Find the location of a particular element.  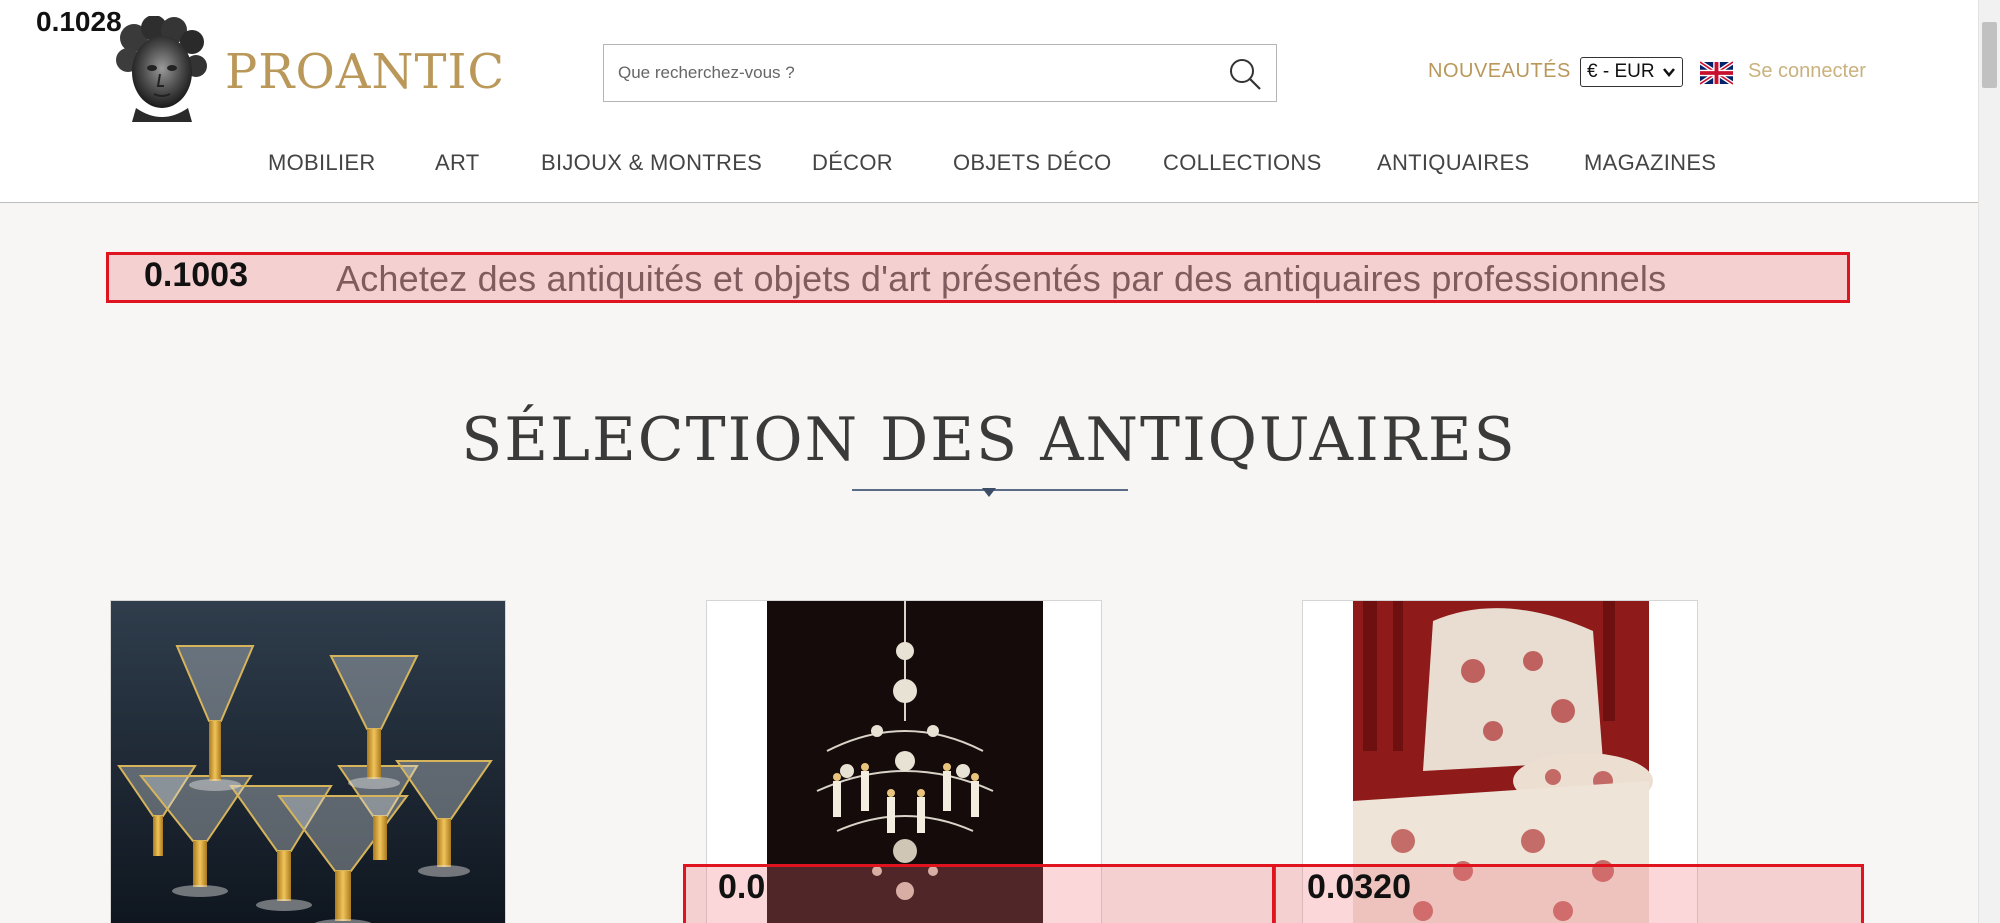

search-icon is located at coordinates (1245, 74).